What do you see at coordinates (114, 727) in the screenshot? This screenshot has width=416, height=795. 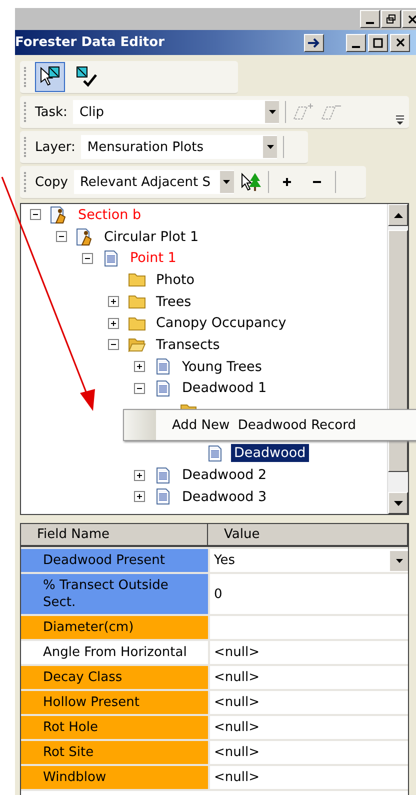 I see `field-name-cell: Rot Hole` at bounding box center [114, 727].